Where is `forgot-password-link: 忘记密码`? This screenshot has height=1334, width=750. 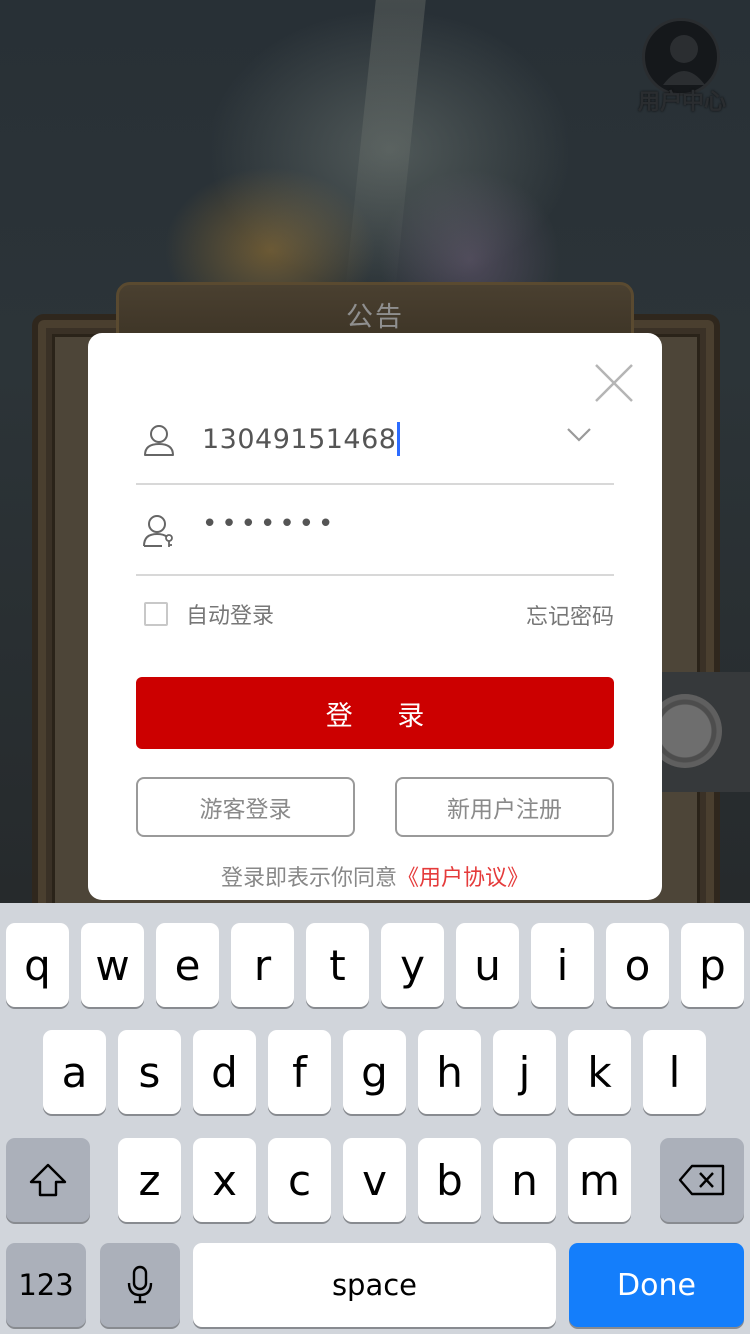 forgot-password-link: 忘记密码 is located at coordinates (570, 615).